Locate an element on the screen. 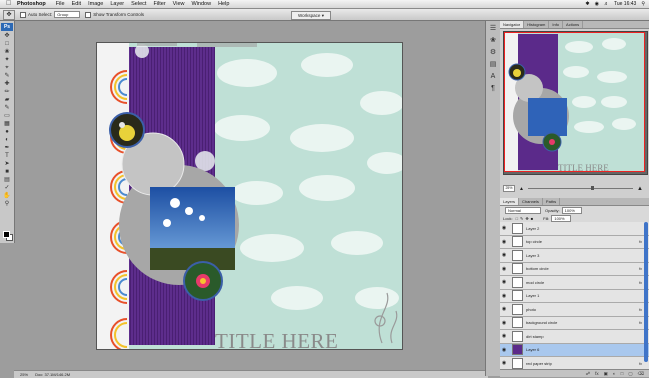 The image size is (649, 378). pen-icon: ✒ is located at coordinates (7, 148).